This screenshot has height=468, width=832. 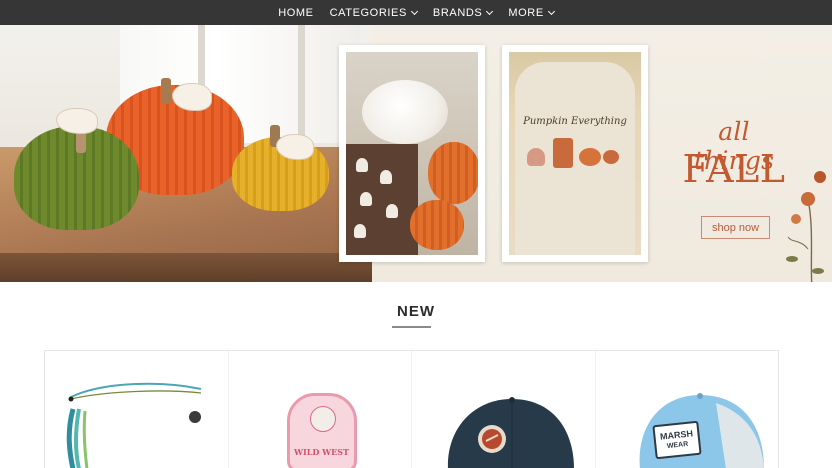 I want to click on nav-item-label: MORE, so click(x=526, y=12).